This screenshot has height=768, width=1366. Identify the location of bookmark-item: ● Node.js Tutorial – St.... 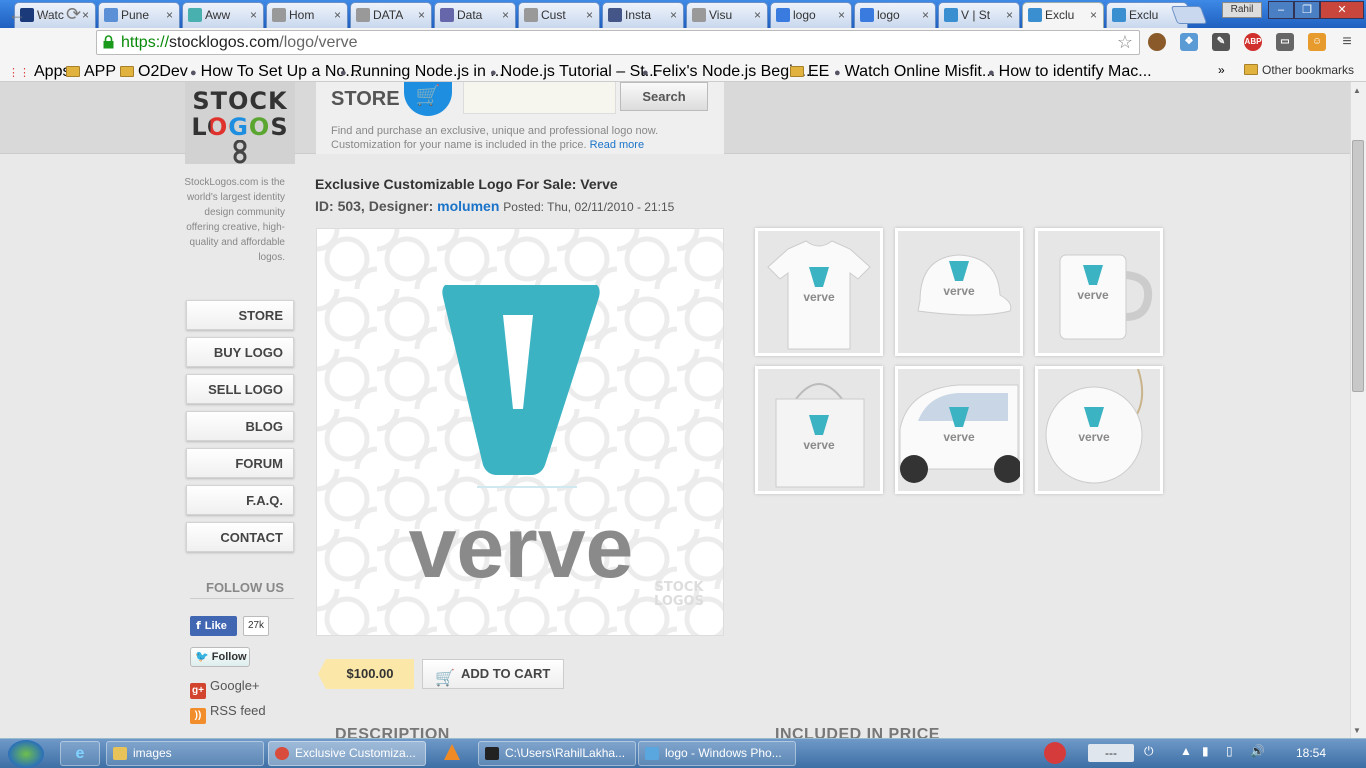
(574, 72).